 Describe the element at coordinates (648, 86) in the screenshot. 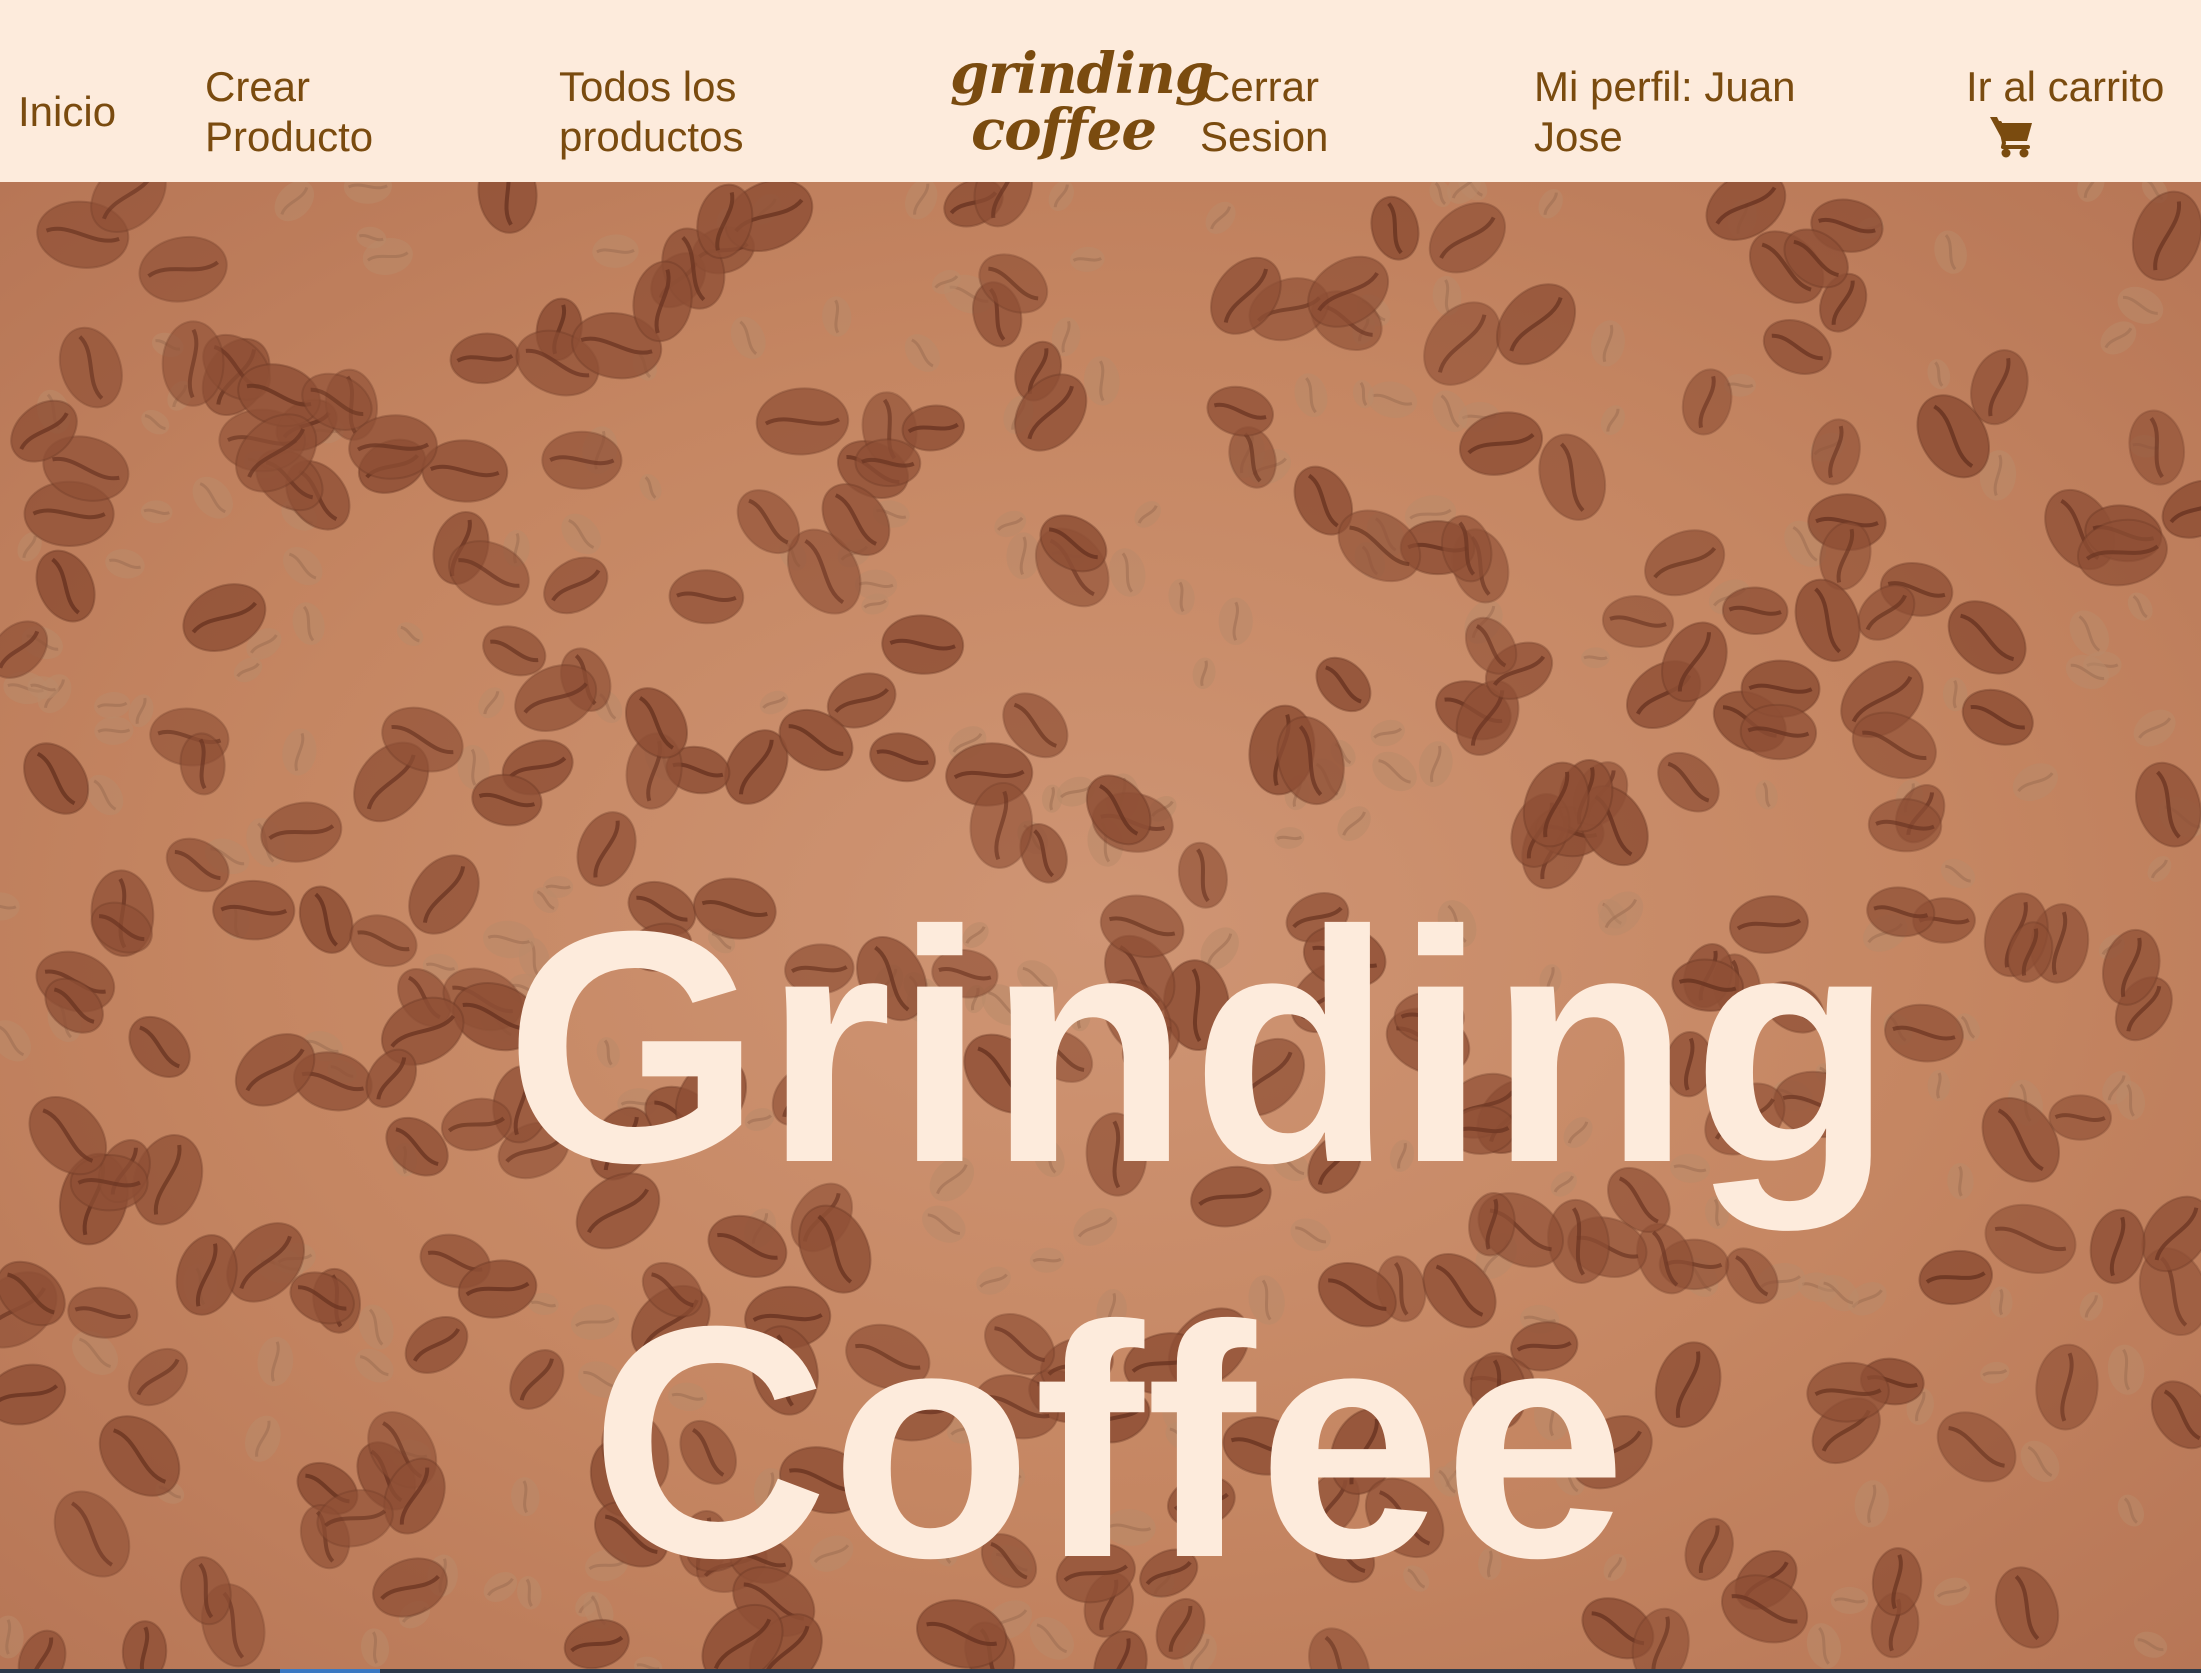

I see `nav-todos-productos-label-line1: Todos los` at that location.